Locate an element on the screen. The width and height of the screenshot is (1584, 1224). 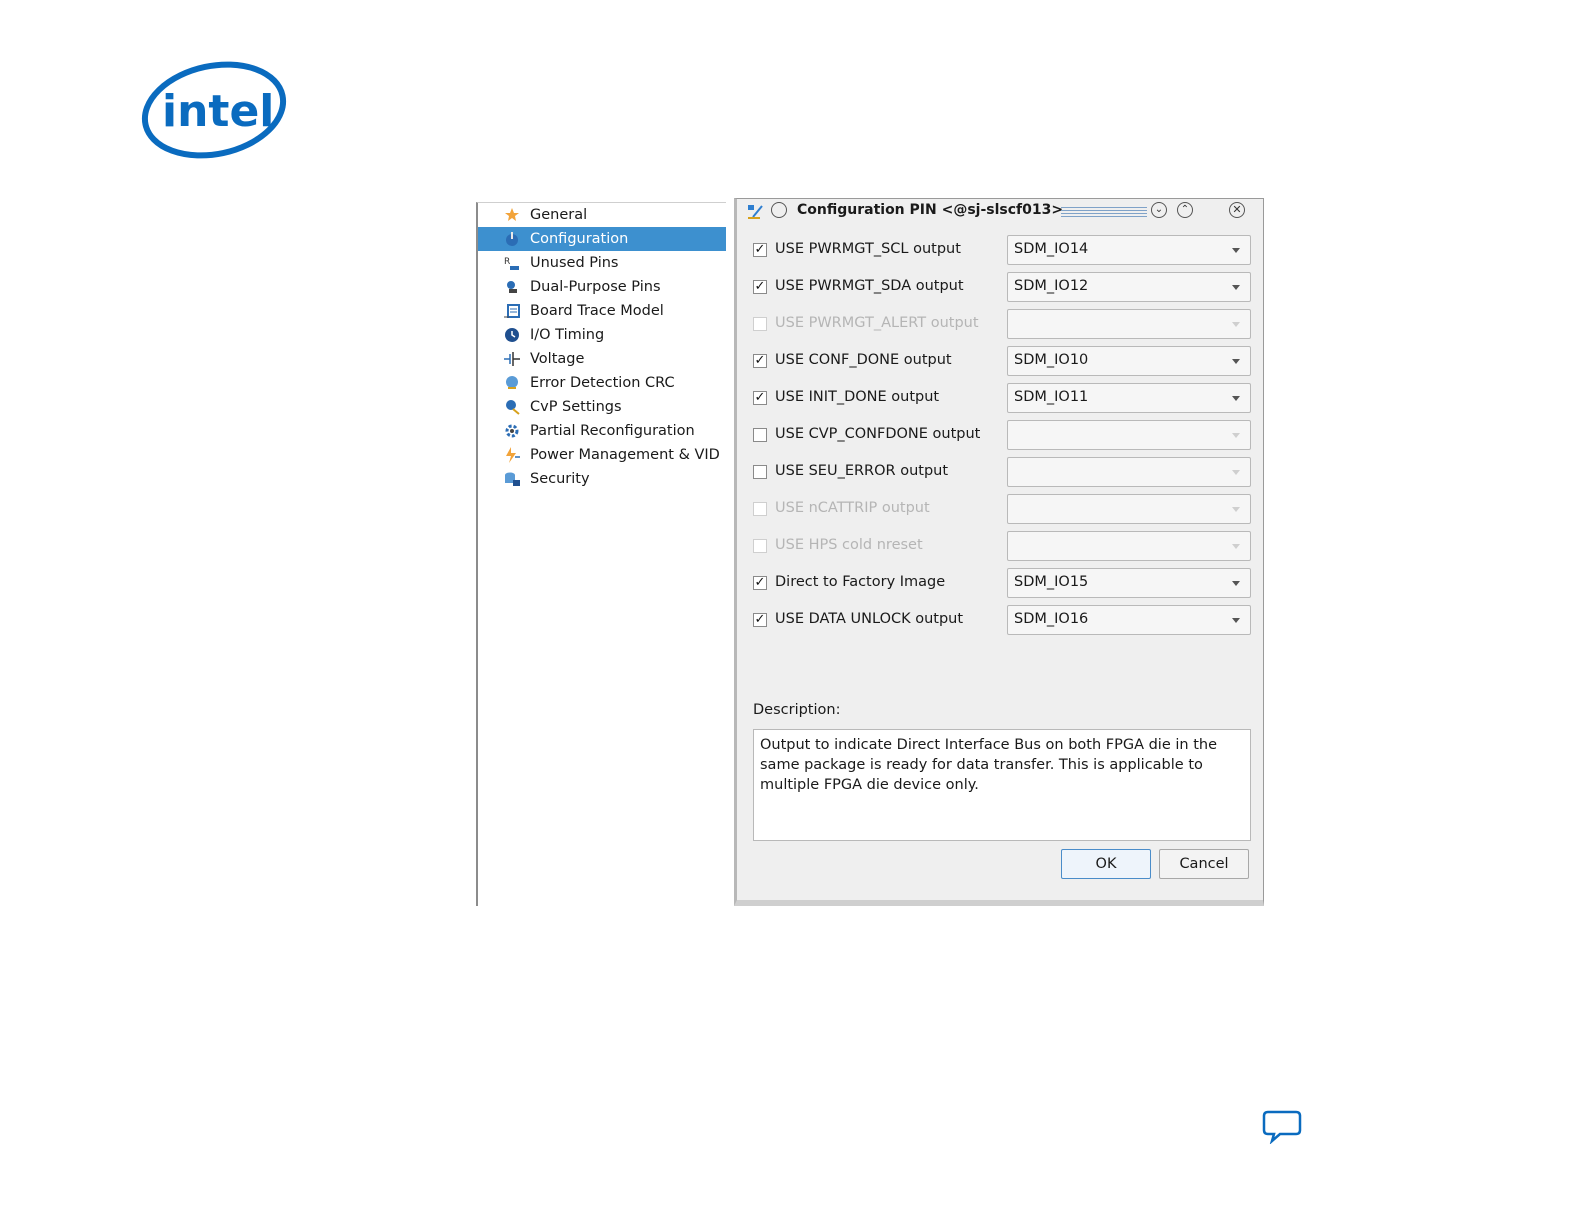
category-item: Partial Reconfiguration is located at coordinates (602, 431).